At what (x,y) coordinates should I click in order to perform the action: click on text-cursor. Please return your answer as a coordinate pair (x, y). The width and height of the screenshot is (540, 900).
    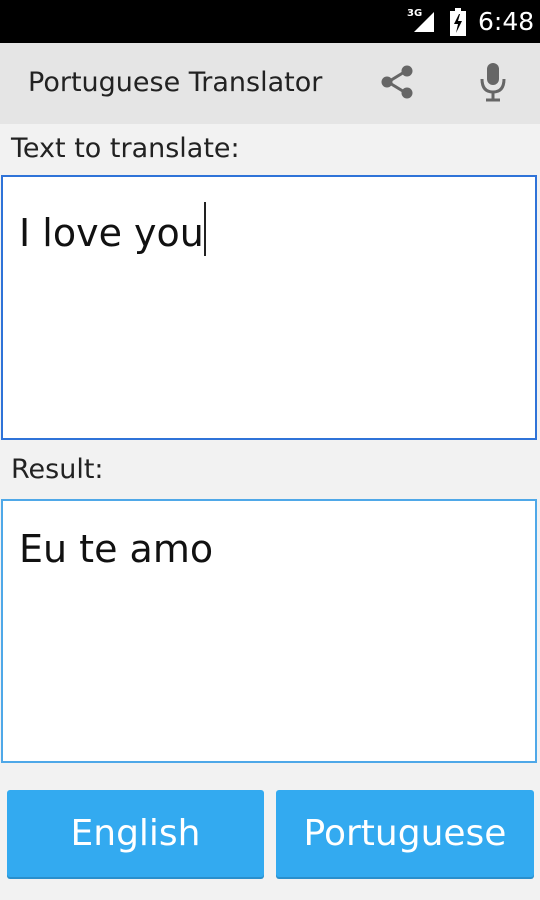
    Looking at the image, I should click on (204, 229).